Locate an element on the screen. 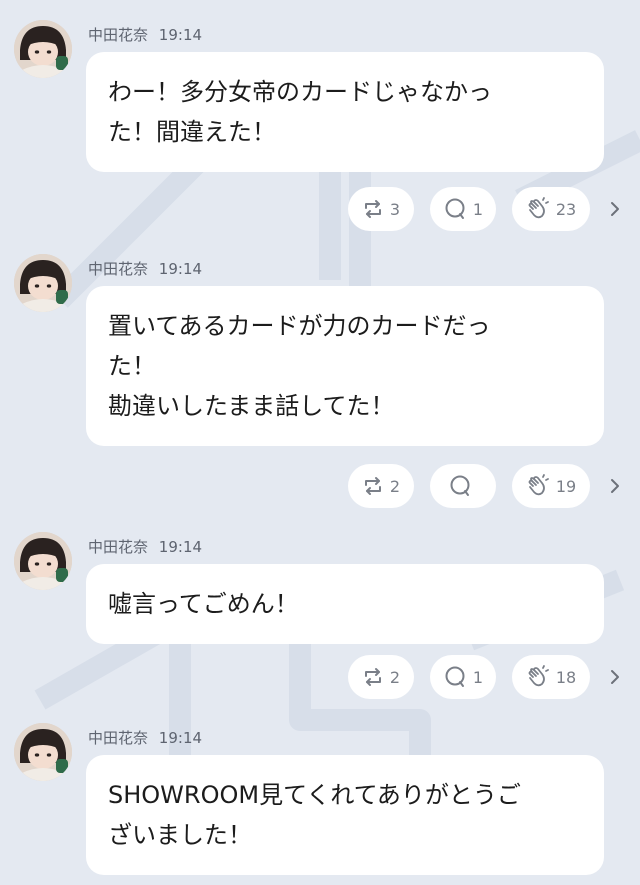 This screenshot has height=885, width=640. message-bubble: 嘘言ってごめん！ is located at coordinates (345, 604).